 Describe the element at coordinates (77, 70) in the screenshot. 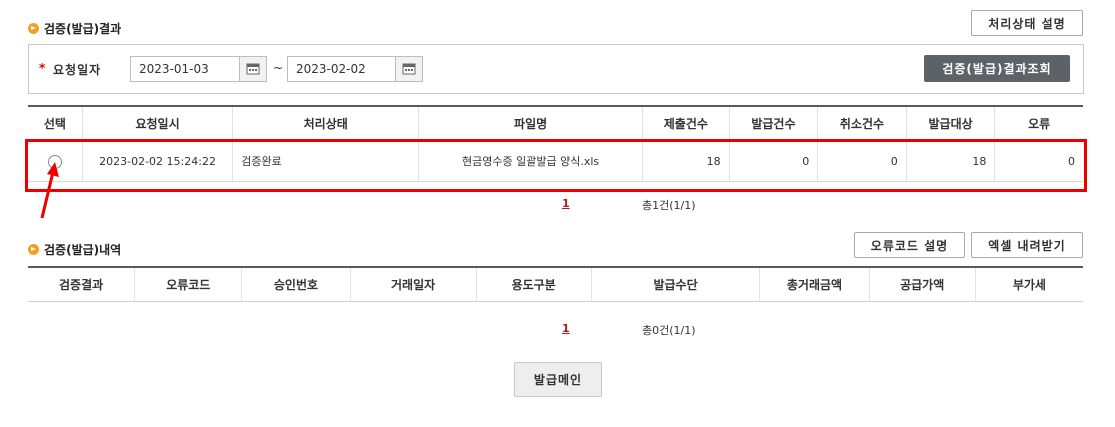

I see `request-date-label: 요청일자` at that location.